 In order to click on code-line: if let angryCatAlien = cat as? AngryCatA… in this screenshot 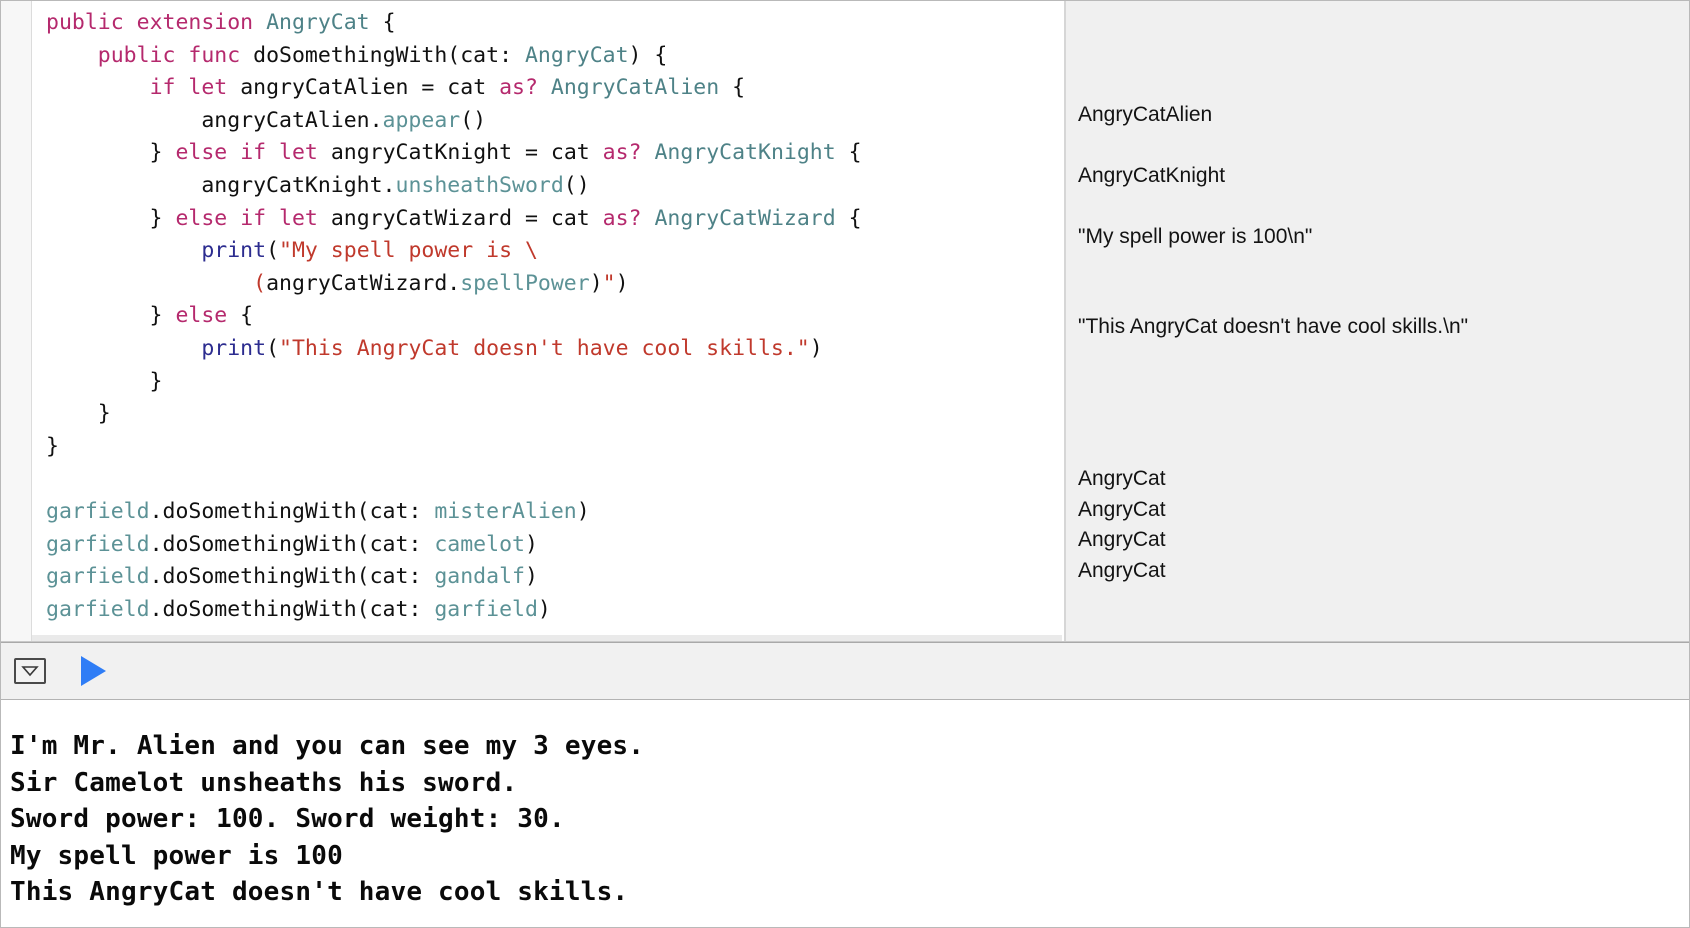, I will do `click(555, 88)`.